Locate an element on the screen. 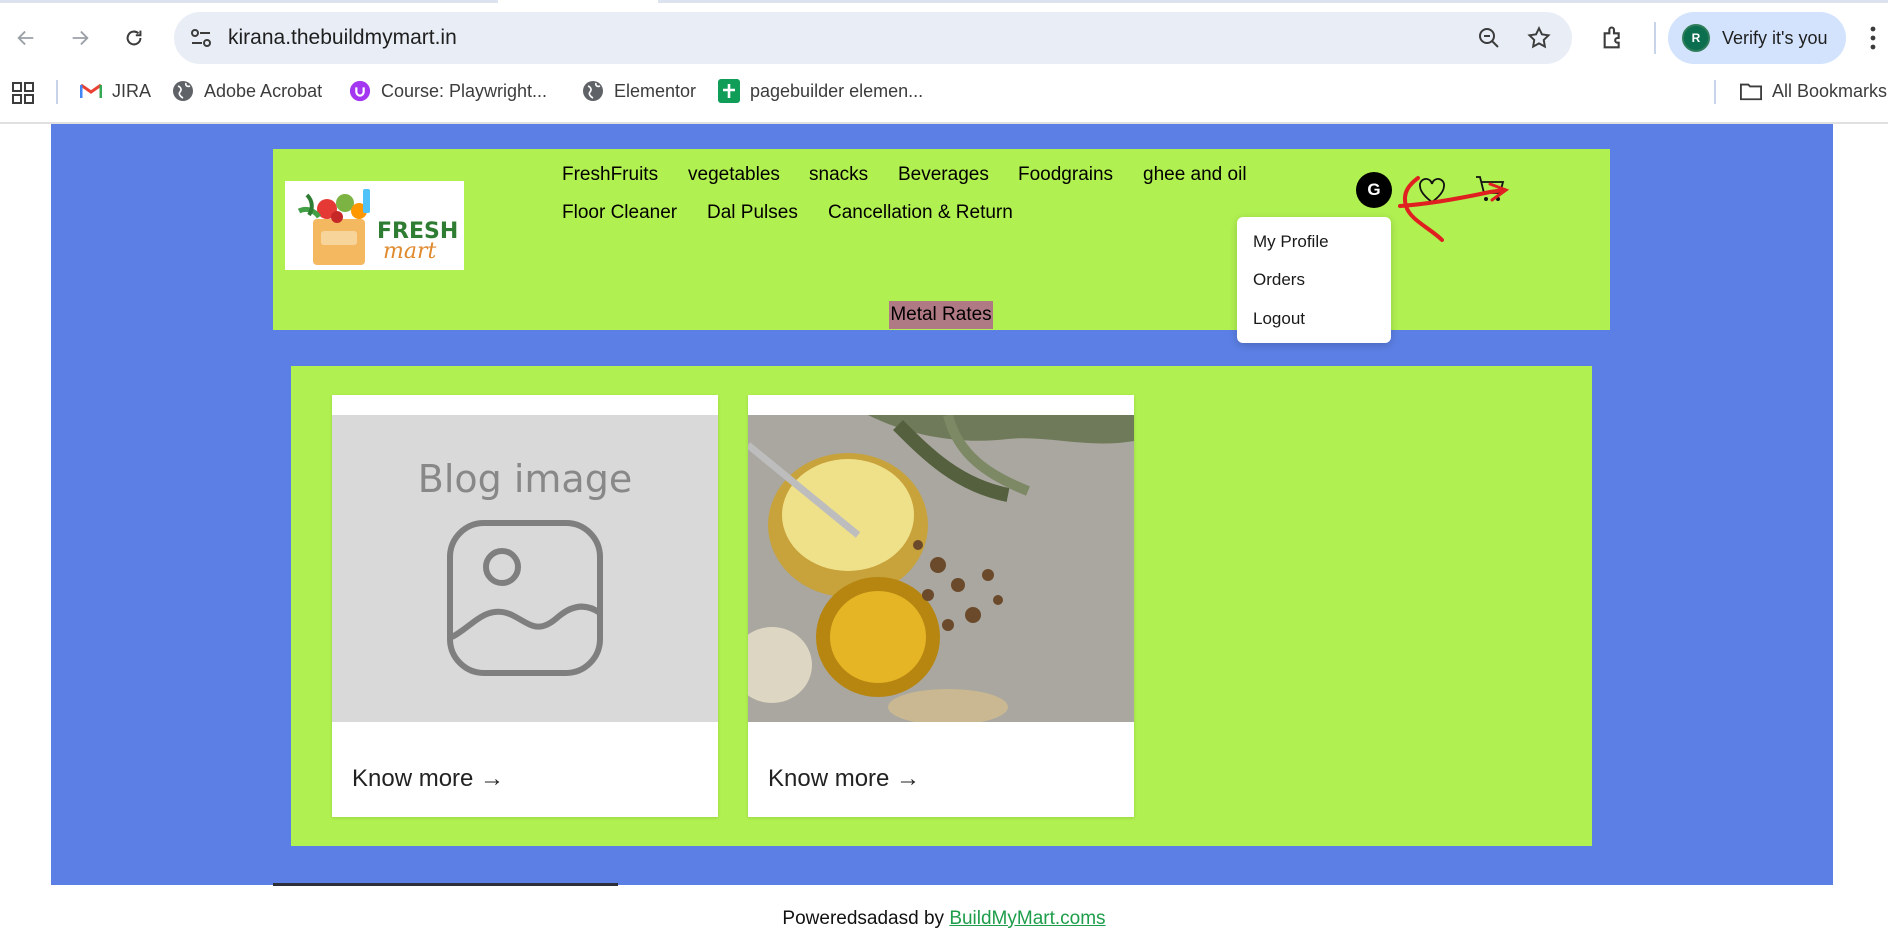  menu-item-logout: Logout is located at coordinates (1279, 319).